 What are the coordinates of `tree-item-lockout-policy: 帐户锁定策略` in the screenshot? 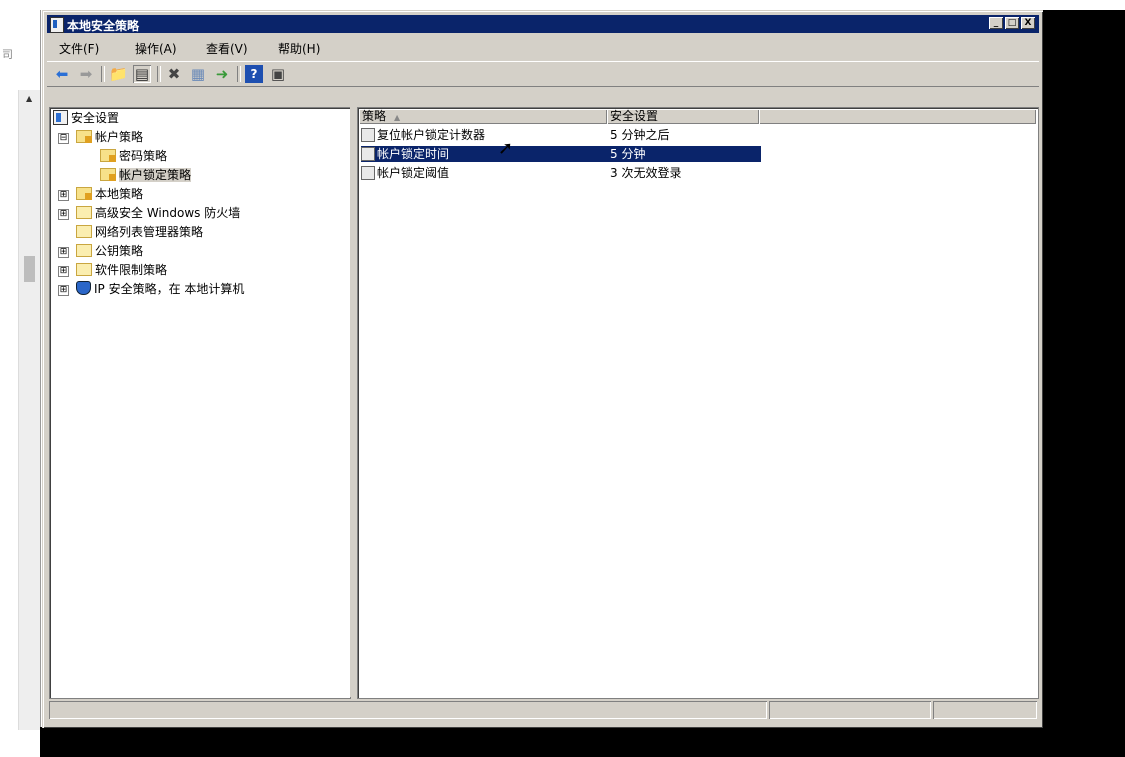 It's located at (146, 175).